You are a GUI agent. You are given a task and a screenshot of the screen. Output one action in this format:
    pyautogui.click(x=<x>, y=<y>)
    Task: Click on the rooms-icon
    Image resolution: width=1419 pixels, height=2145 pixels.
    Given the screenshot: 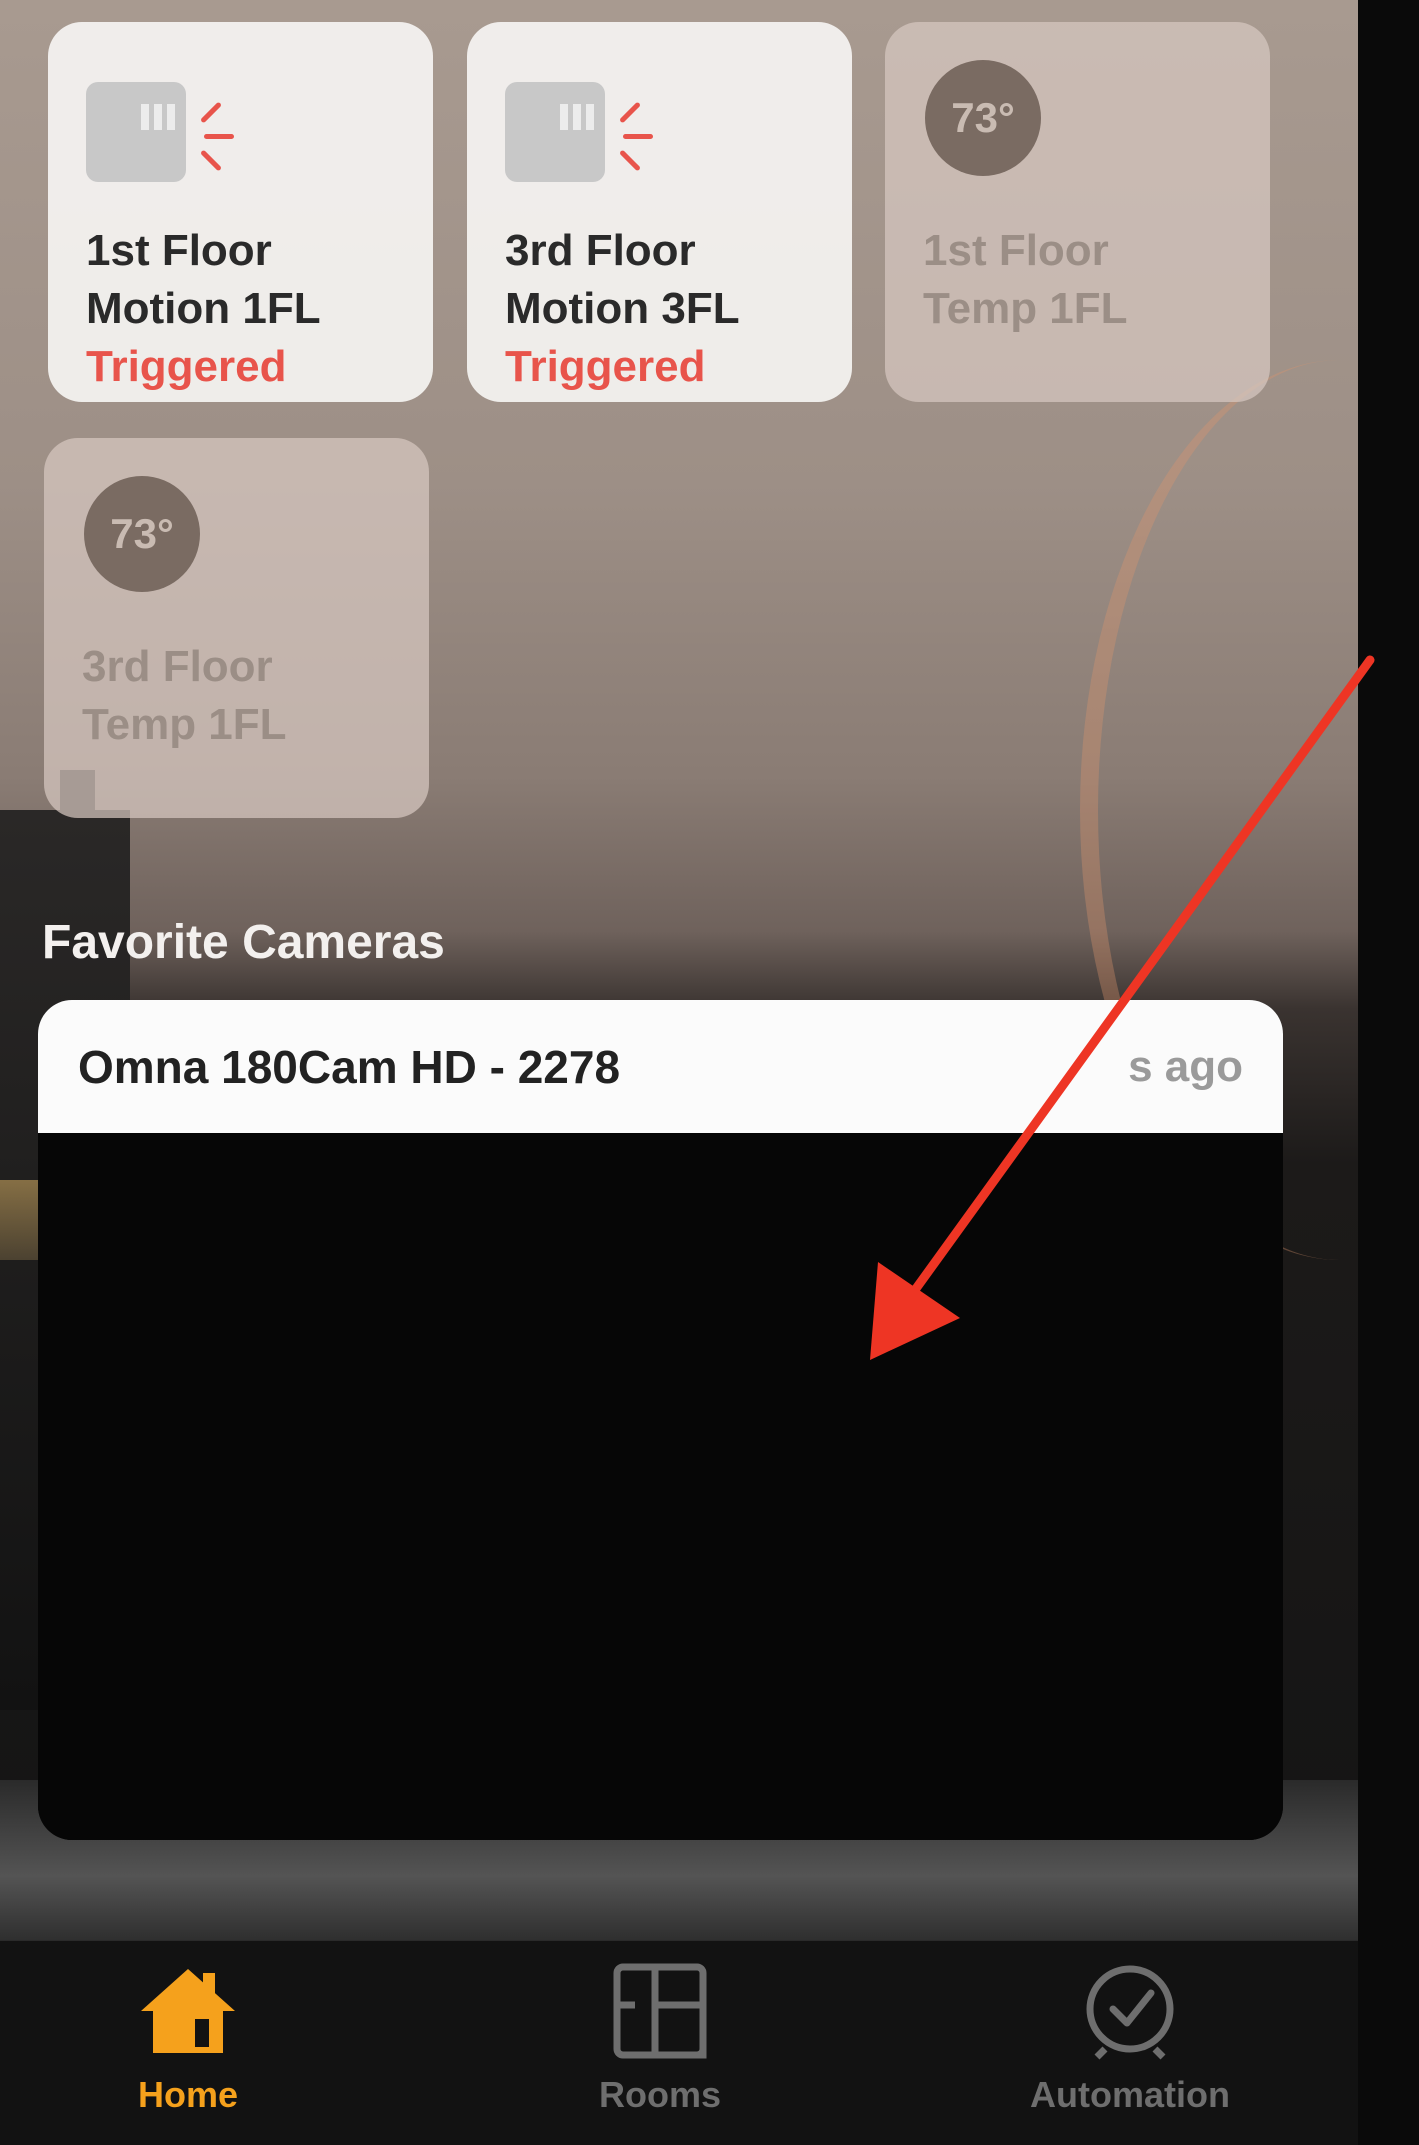 What is the action you would take?
    pyautogui.click(x=660, y=2011)
    